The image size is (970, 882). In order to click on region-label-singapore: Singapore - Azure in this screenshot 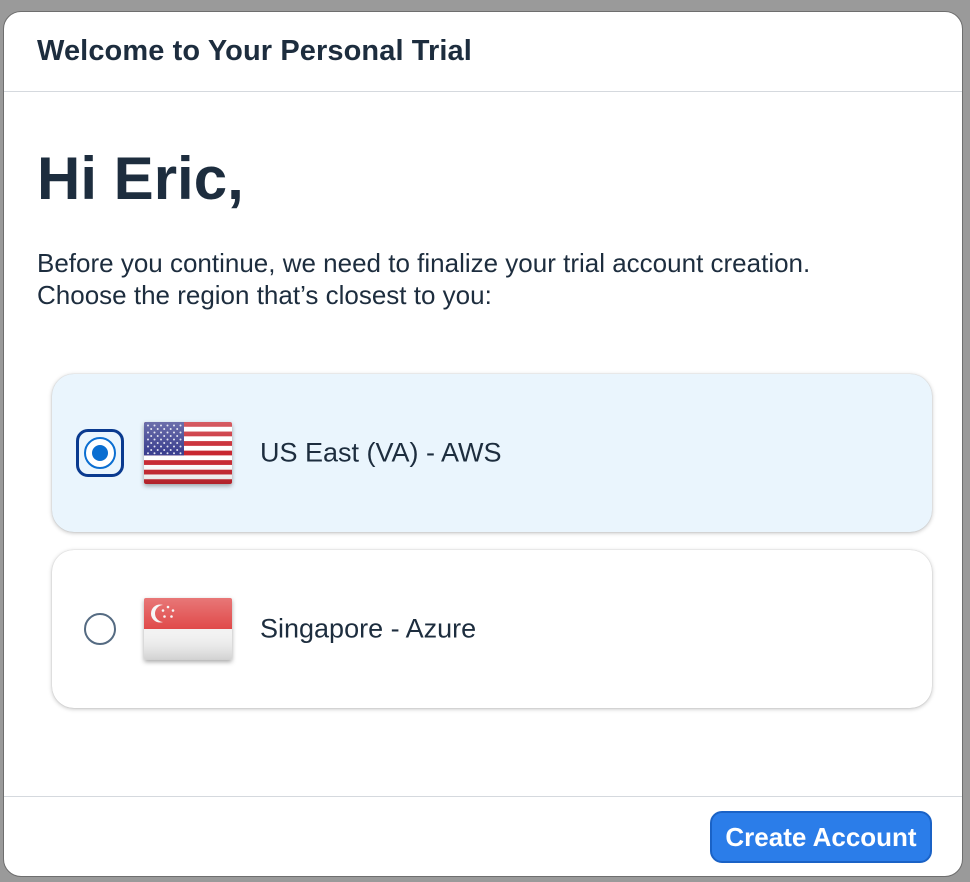, I will do `click(368, 628)`.